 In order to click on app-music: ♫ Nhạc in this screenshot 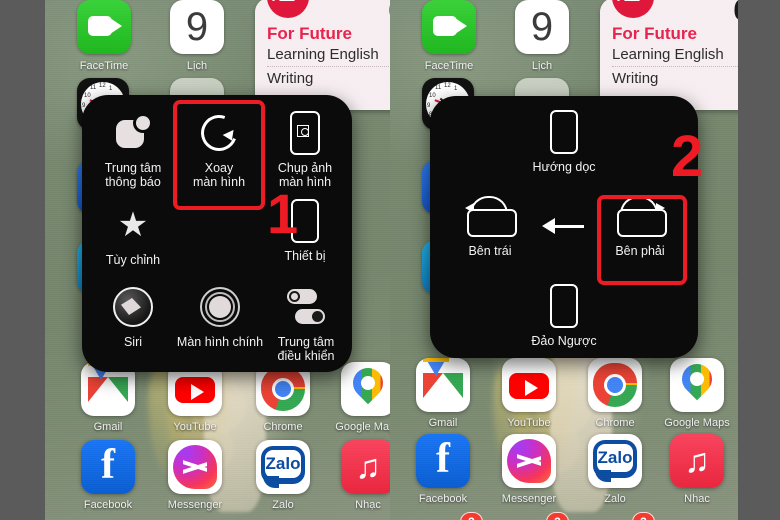, I will do `click(361, 475)`.